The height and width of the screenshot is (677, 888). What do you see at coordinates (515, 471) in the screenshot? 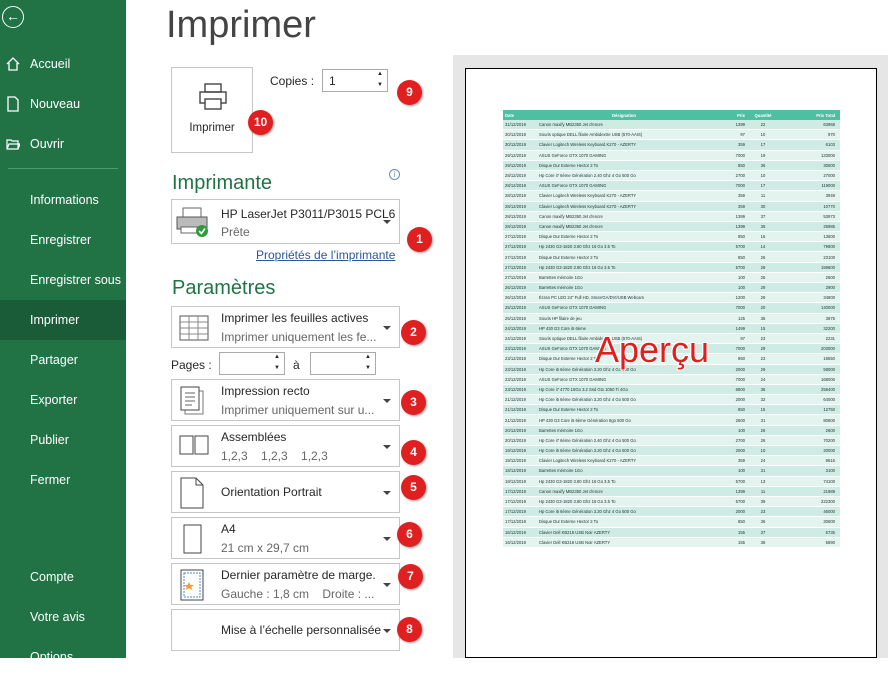
I see `table-cell: 18/12/2019` at bounding box center [515, 471].